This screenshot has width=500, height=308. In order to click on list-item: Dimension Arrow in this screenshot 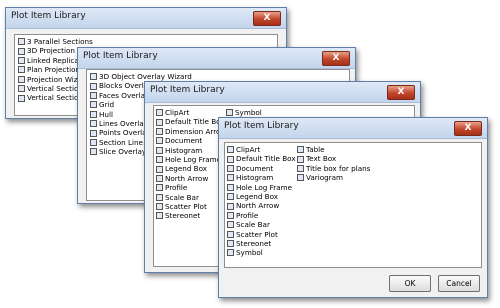, I will do `click(191, 131)`.